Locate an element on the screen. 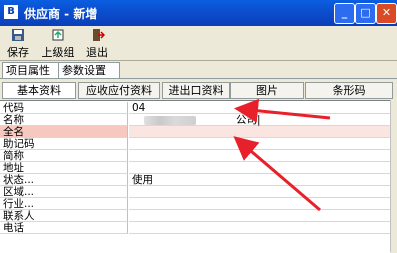  tab-barcode: 条形码 is located at coordinates (349, 90).